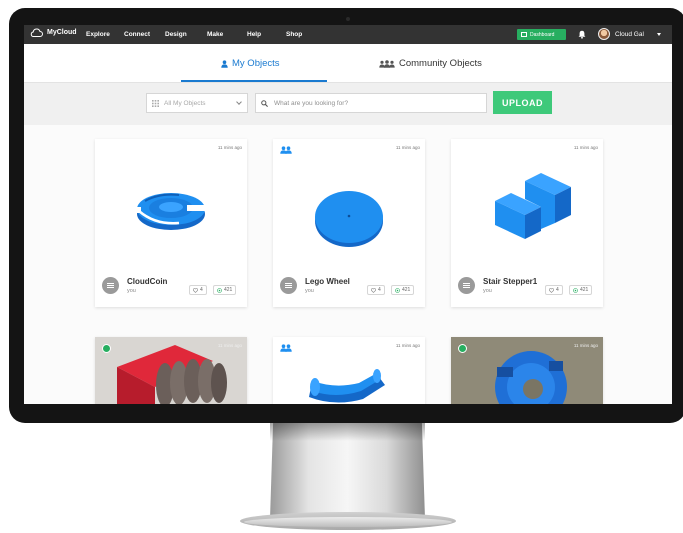  Describe the element at coordinates (440, 63) in the screenshot. I see `tab-community-label: Community Objects` at that location.